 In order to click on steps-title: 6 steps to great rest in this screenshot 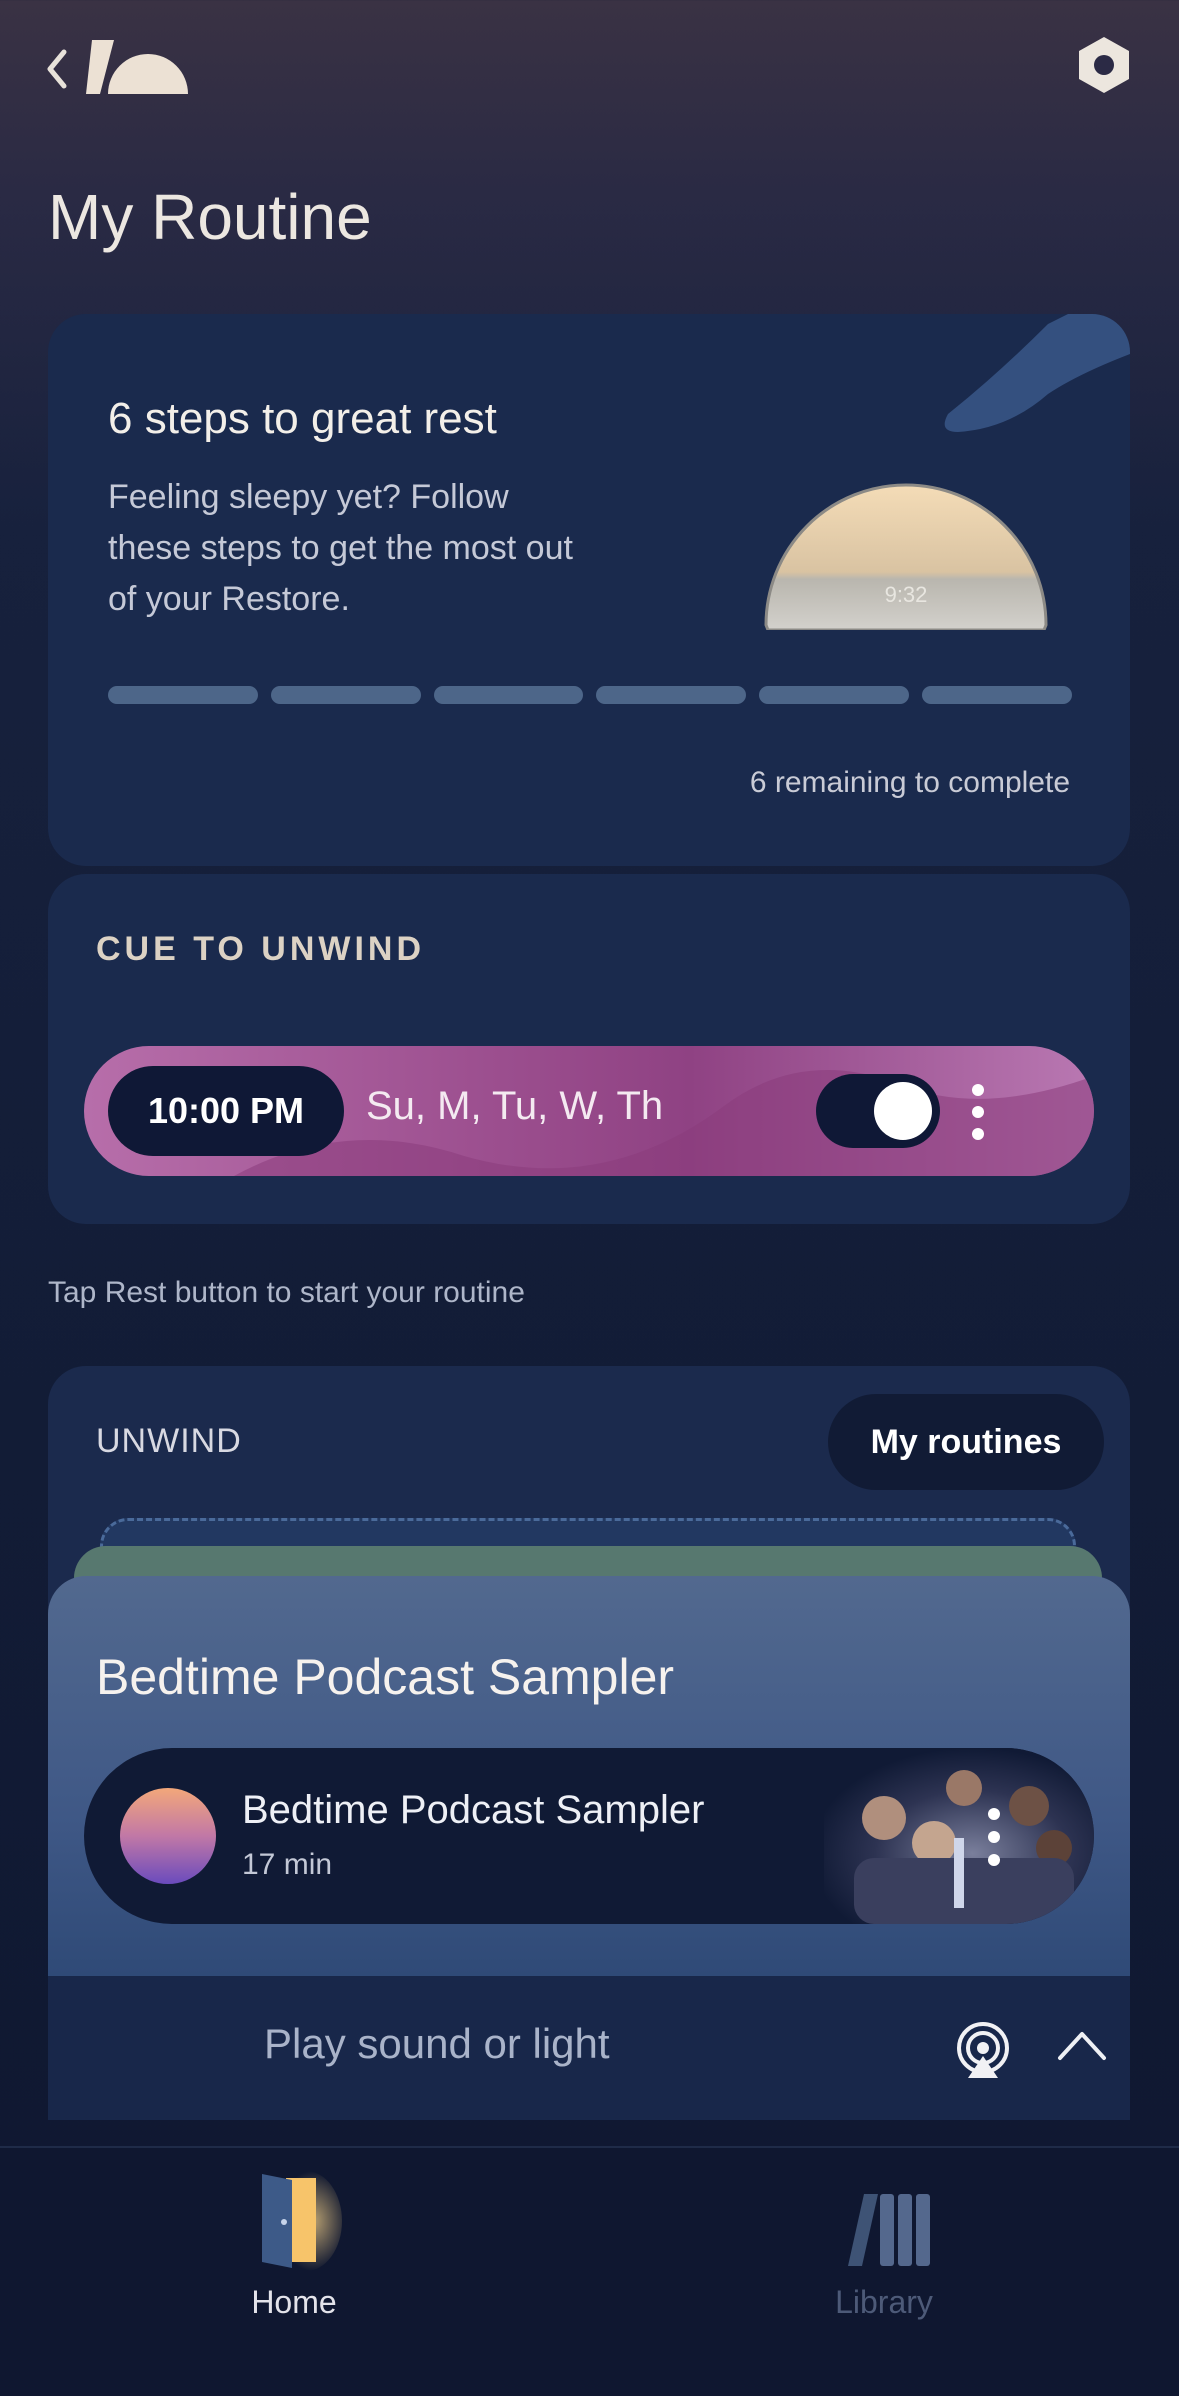, I will do `click(302, 418)`.